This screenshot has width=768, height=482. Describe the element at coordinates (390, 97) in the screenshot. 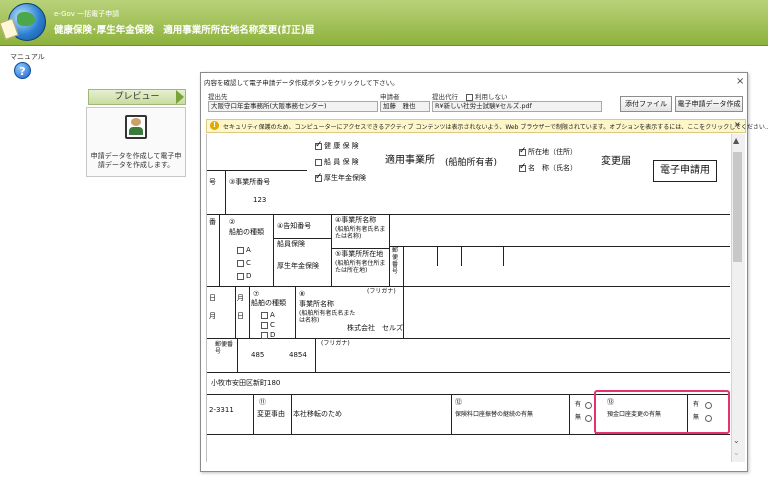

I see `applicant-label: 申請者` at that location.